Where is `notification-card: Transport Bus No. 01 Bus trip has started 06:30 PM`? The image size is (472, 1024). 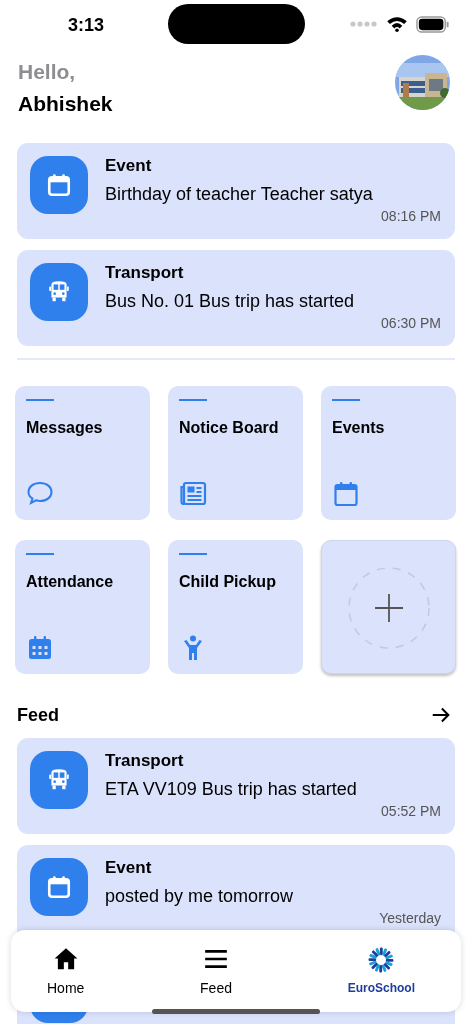
notification-card: Transport Bus No. 01 Bus trip has started 06:30 PM is located at coordinates (236, 298).